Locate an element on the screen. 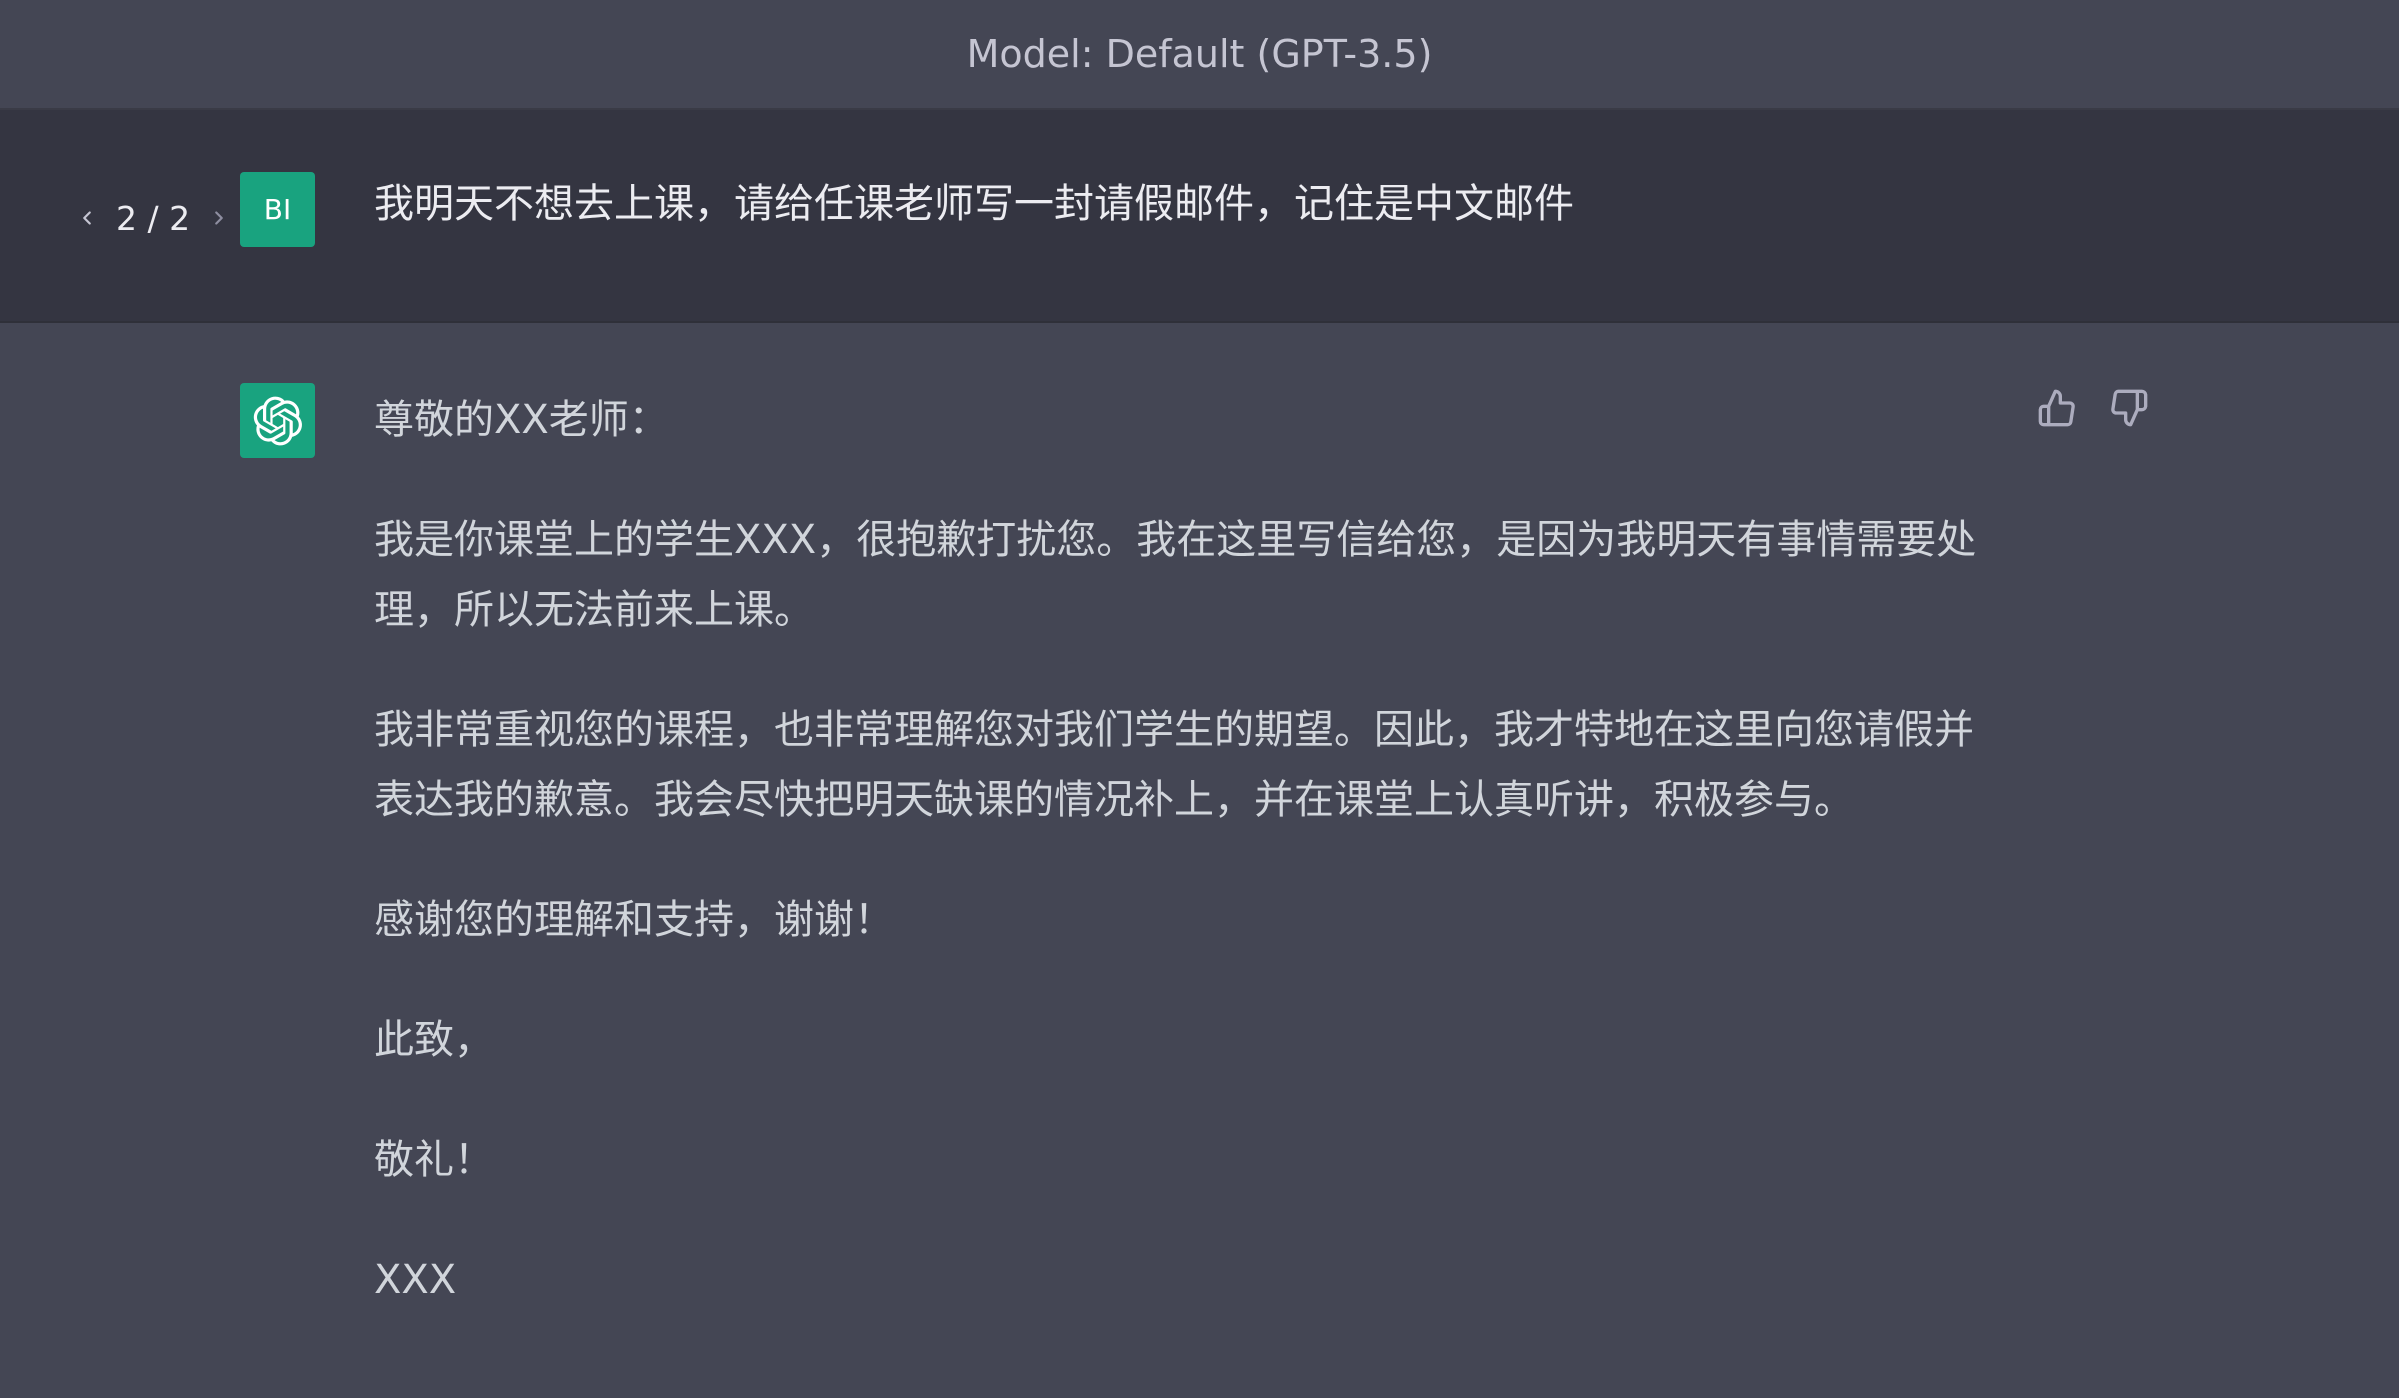  reply-paragraph: XXX is located at coordinates (415, 1280).